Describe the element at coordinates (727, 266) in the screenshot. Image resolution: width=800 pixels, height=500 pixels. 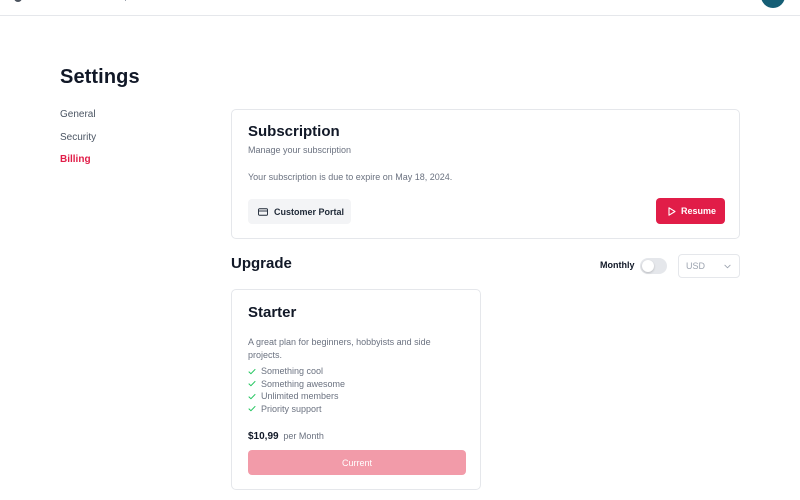
I see `chevron-down-icon` at that location.